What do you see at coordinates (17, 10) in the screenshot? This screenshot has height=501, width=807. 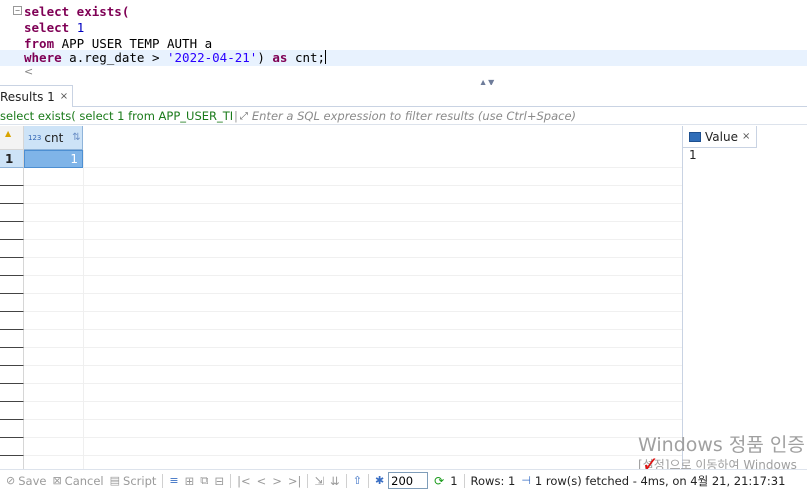 I see `fold-toggle-icon: −` at bounding box center [17, 10].